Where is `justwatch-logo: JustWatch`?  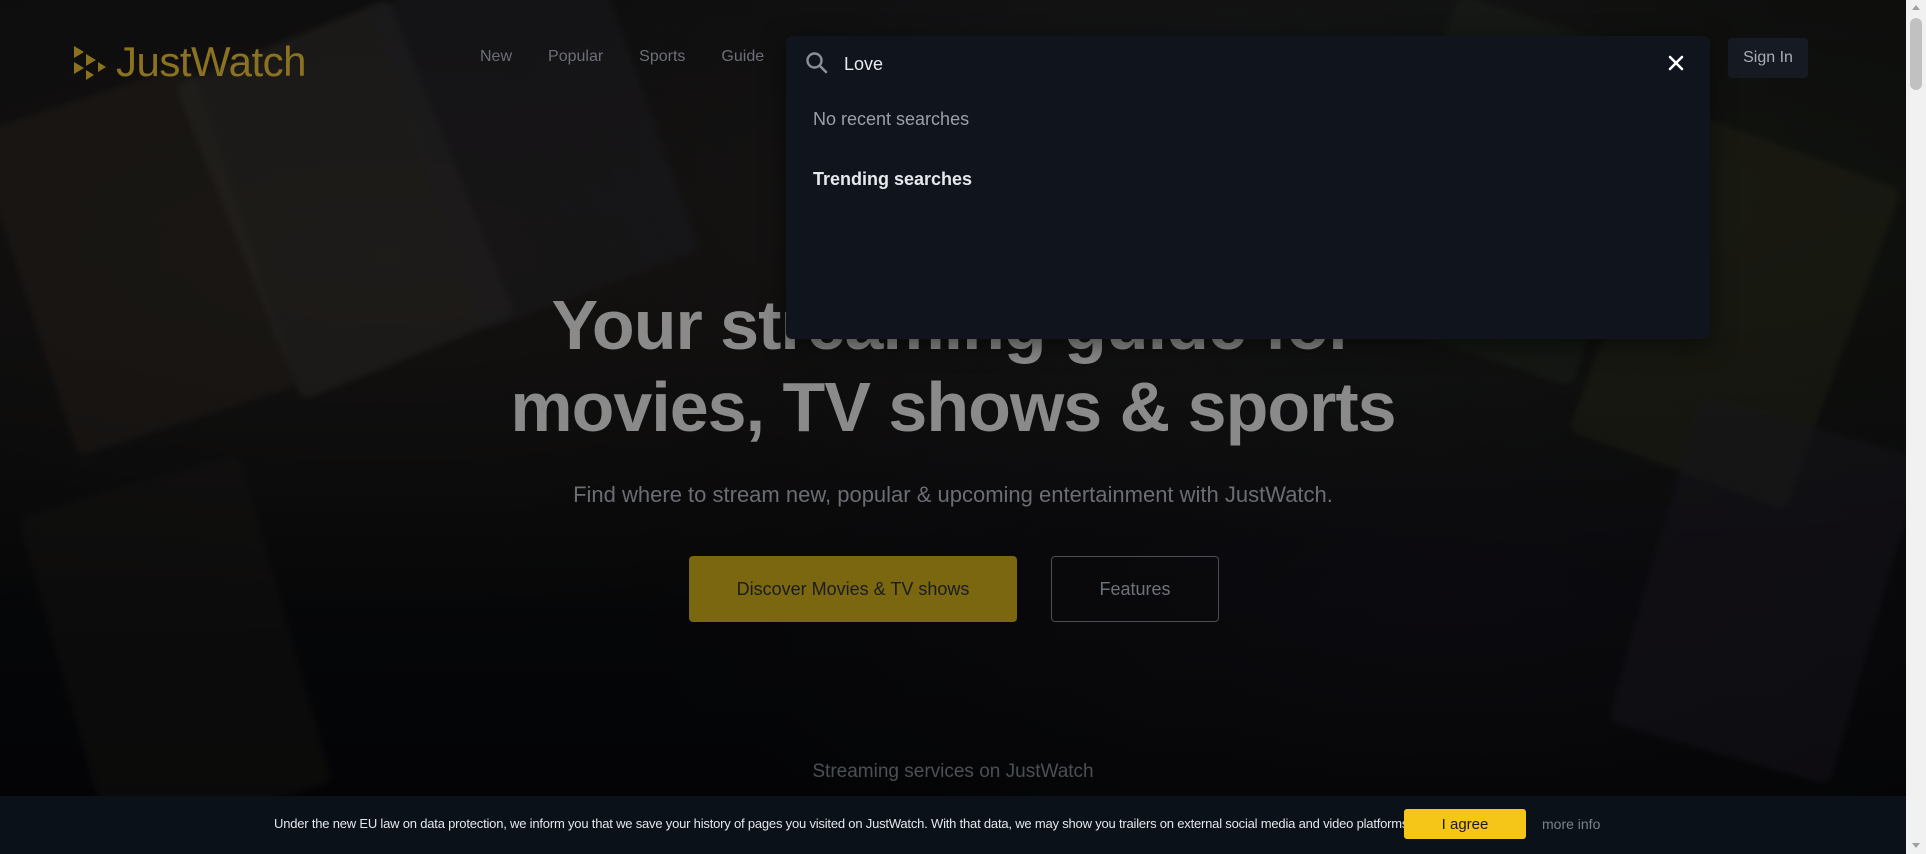 justwatch-logo: JustWatch is located at coordinates (189, 62).